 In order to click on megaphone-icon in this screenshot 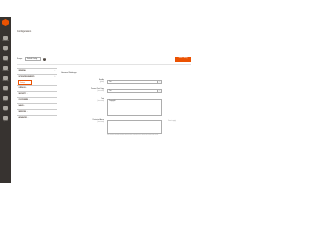, I will do `click(5, 78)`.